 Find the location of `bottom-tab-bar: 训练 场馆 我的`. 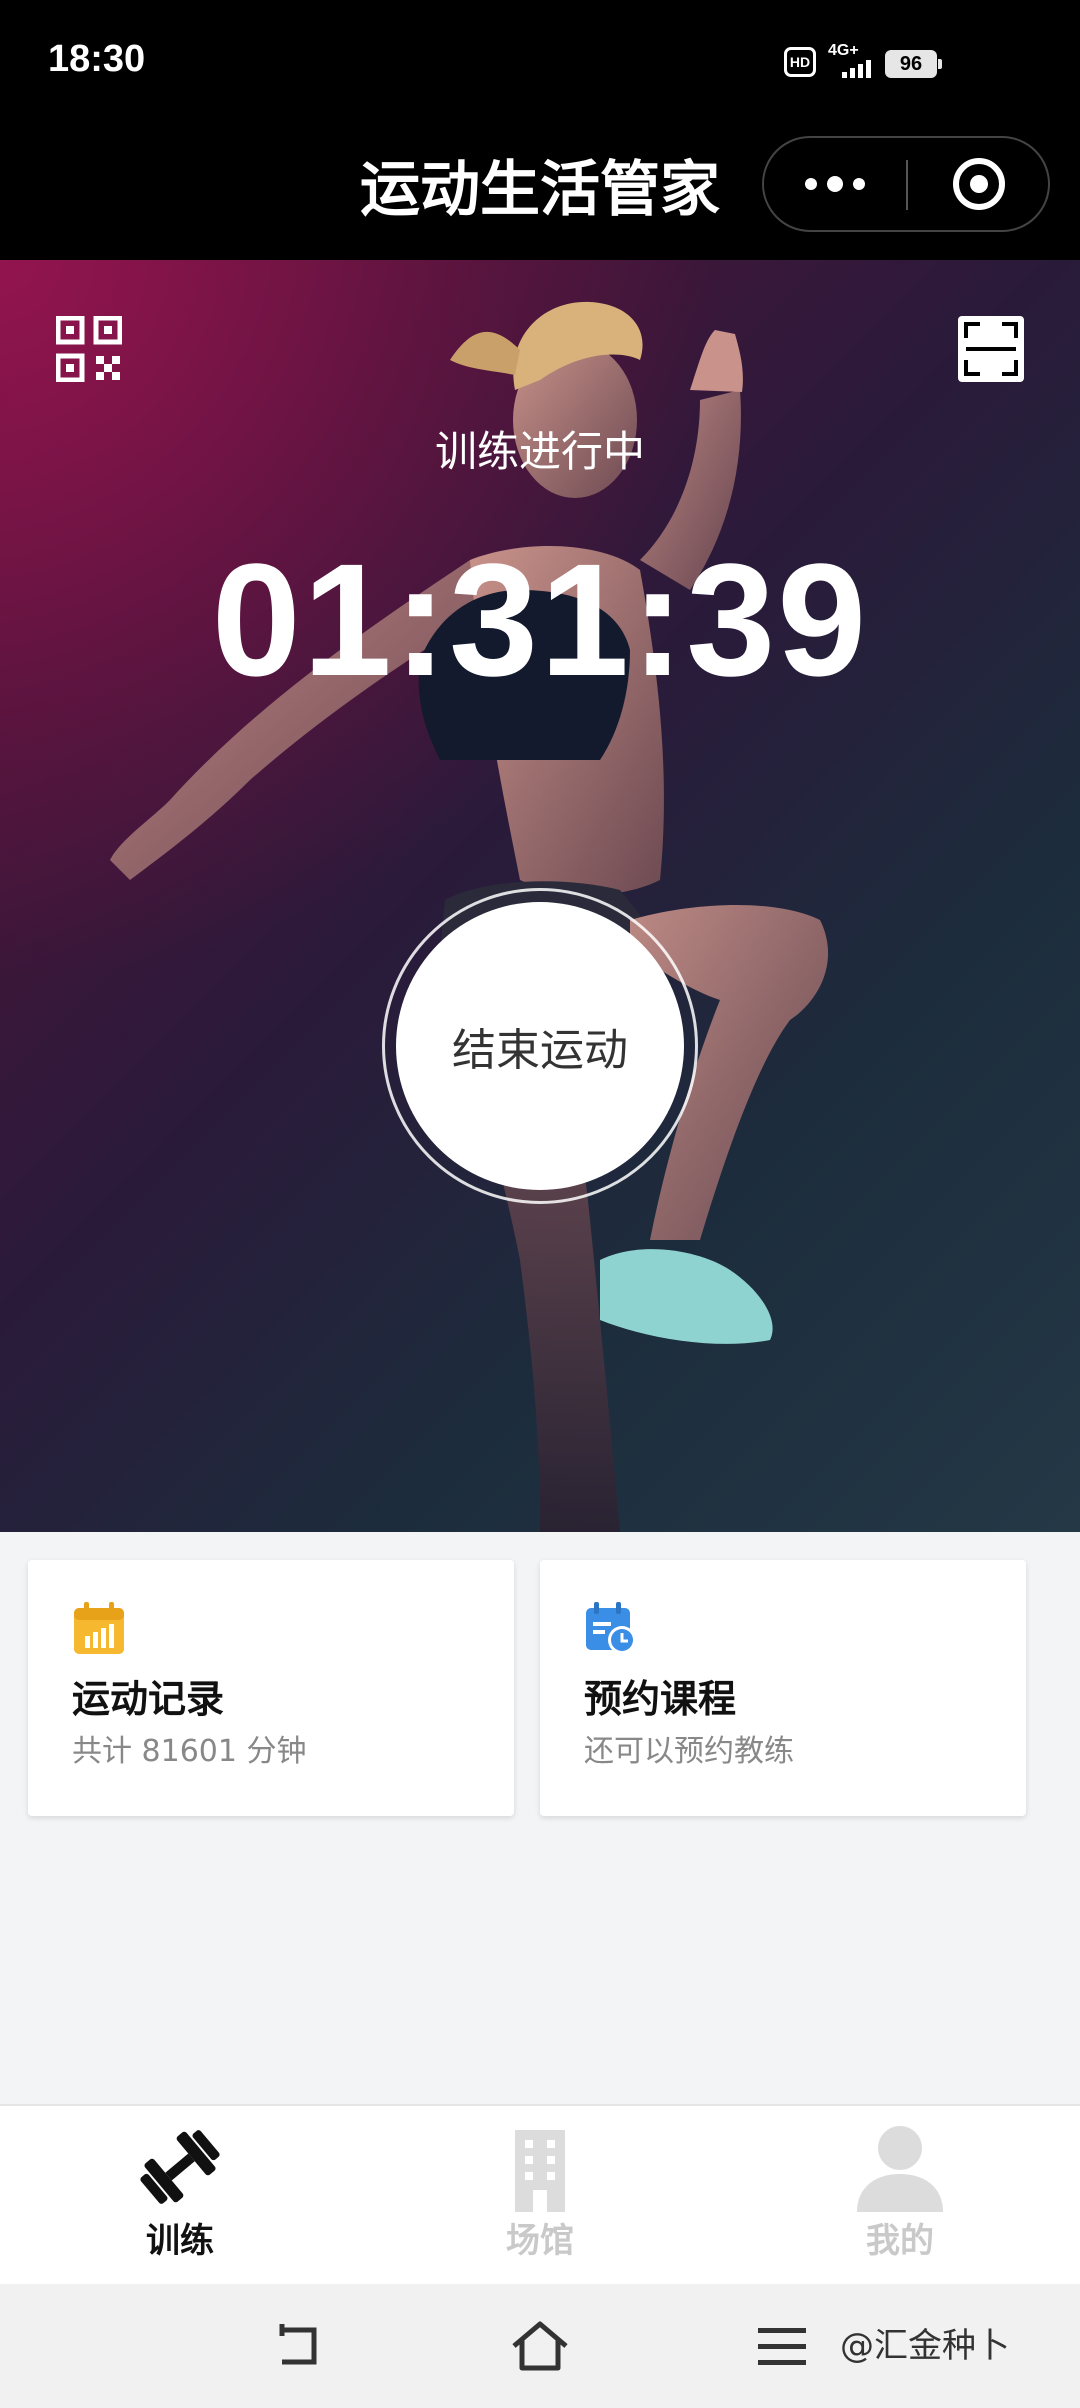

bottom-tab-bar: 训练 场馆 我的 is located at coordinates (540, 2194).